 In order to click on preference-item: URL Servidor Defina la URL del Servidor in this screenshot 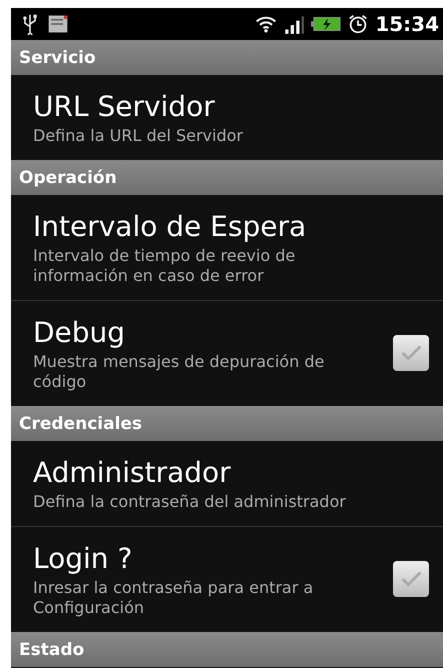, I will do `click(227, 117)`.